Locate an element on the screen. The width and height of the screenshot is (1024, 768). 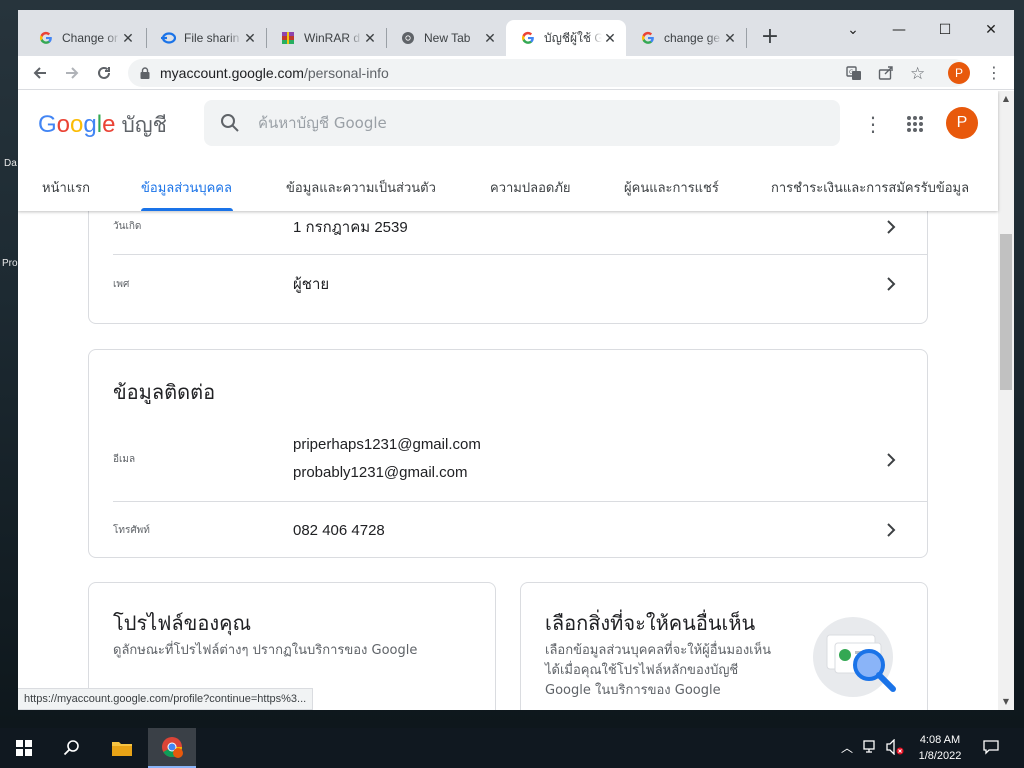
active-tab-indicator is located at coordinates (187, 209).